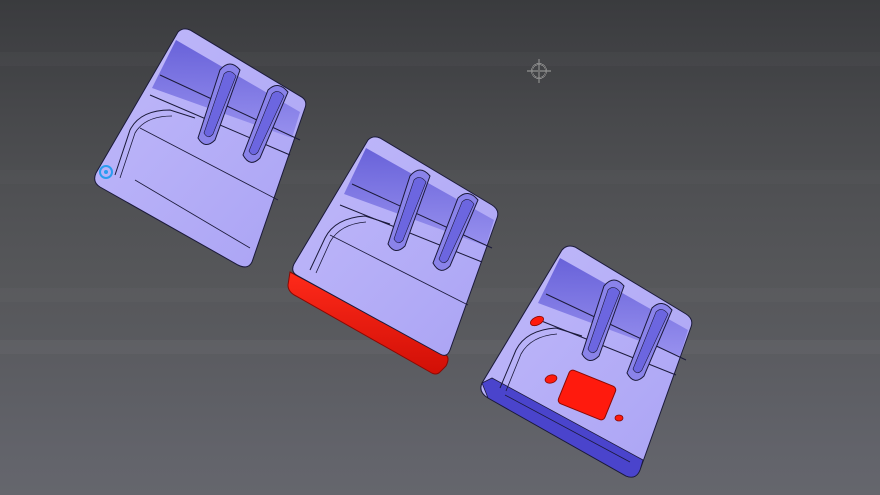 The height and width of the screenshot is (495, 880). Describe the element at coordinates (539, 71) in the screenshot. I see `crosshair-cursor-icon` at that location.